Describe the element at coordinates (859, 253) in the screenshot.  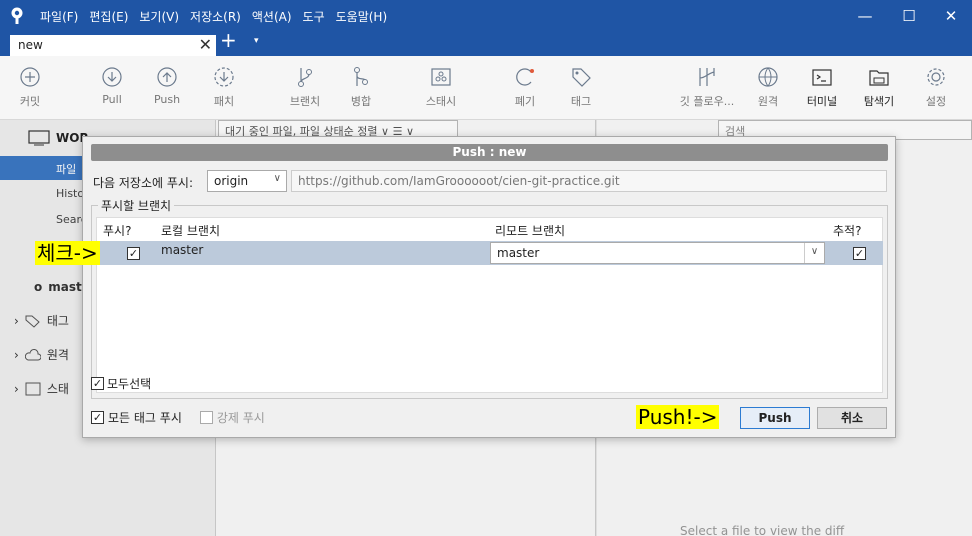
I see `track-checkbox: ✓` at that location.